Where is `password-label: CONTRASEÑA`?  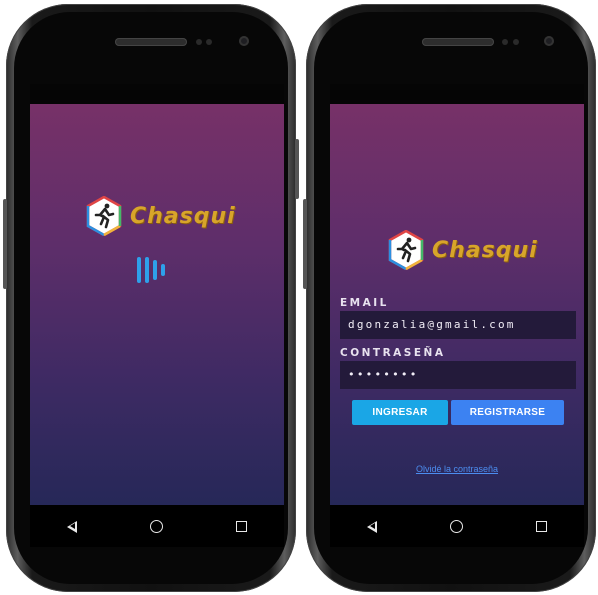 password-label: CONTRASEÑA is located at coordinates (393, 353).